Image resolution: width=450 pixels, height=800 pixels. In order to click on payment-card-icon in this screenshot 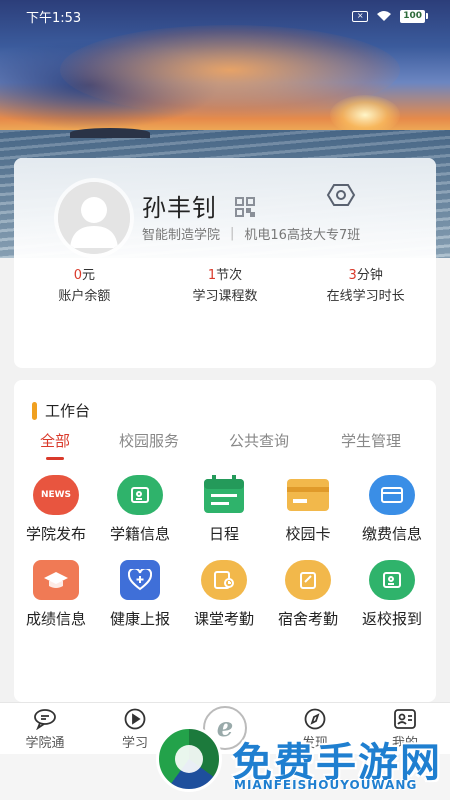, I will do `click(392, 495)`.